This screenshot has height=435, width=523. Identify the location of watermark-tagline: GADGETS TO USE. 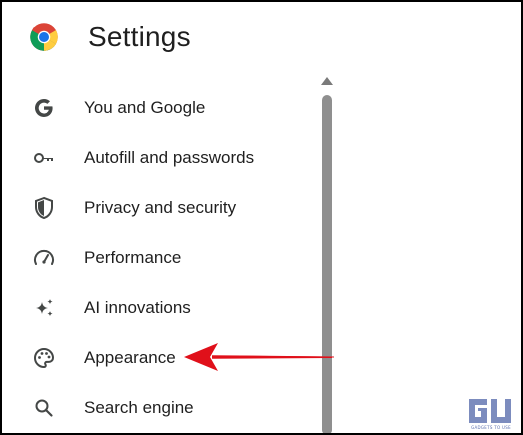
(491, 427).